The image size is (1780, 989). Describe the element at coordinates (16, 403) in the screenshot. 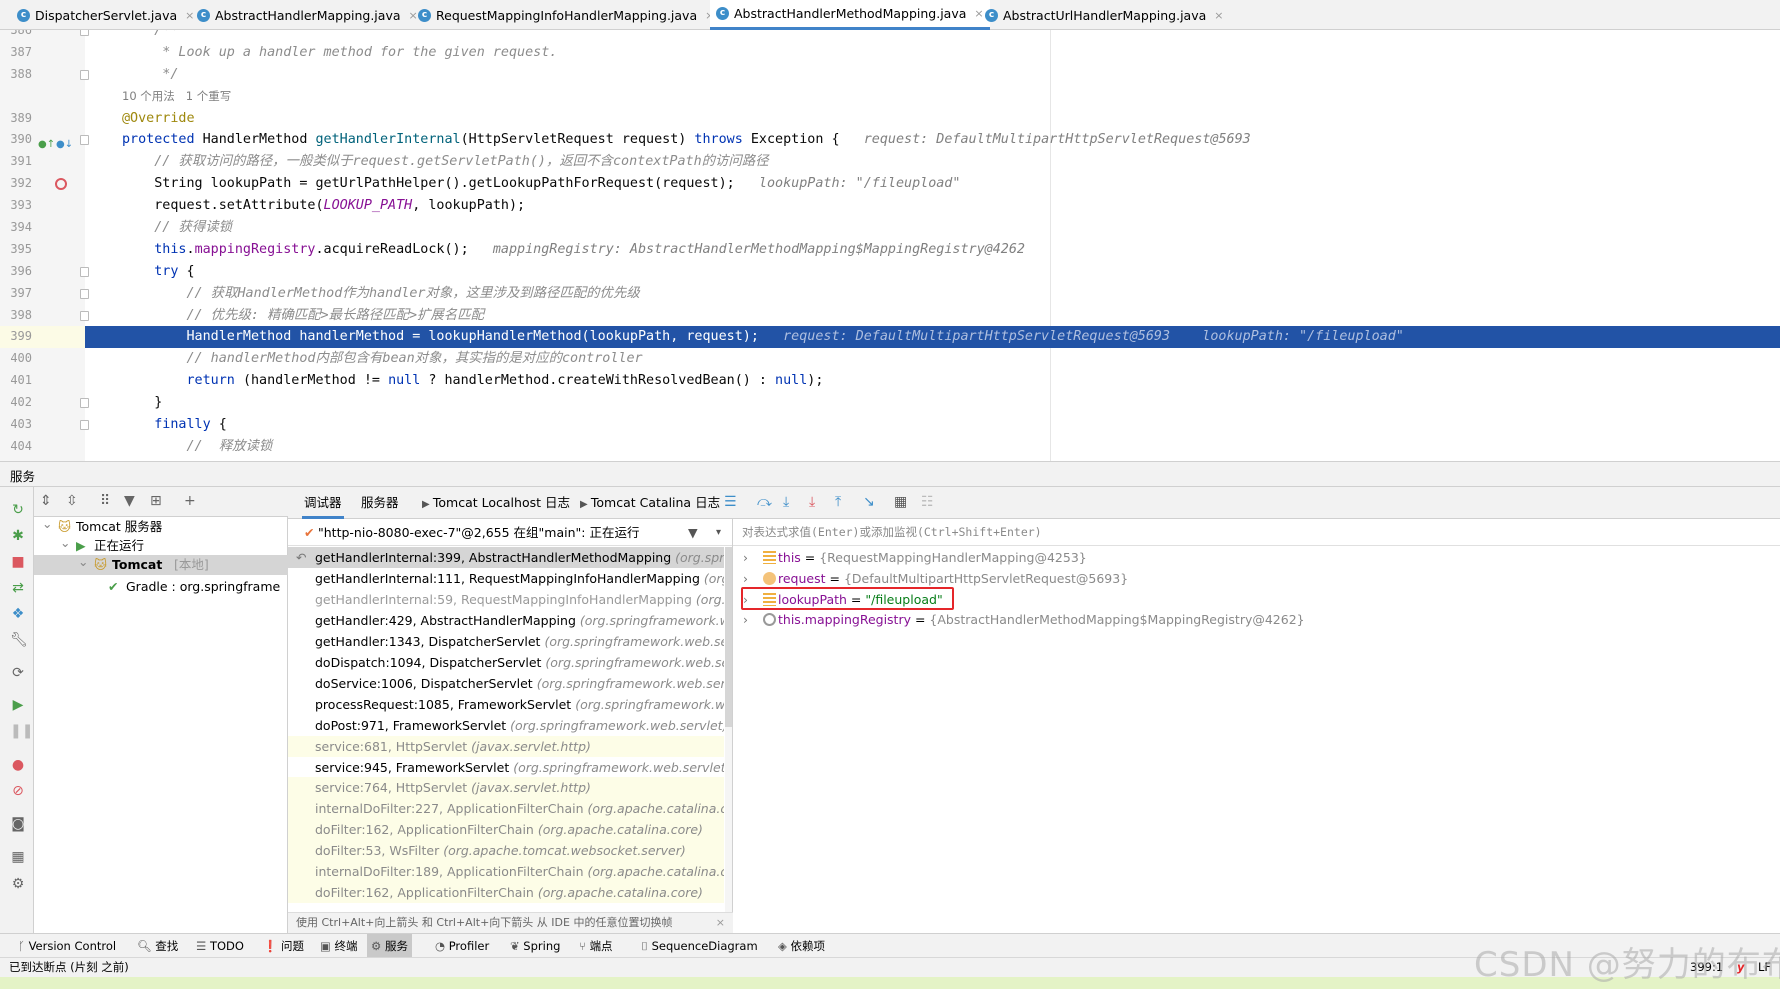

I see `line-number: 402` at that location.